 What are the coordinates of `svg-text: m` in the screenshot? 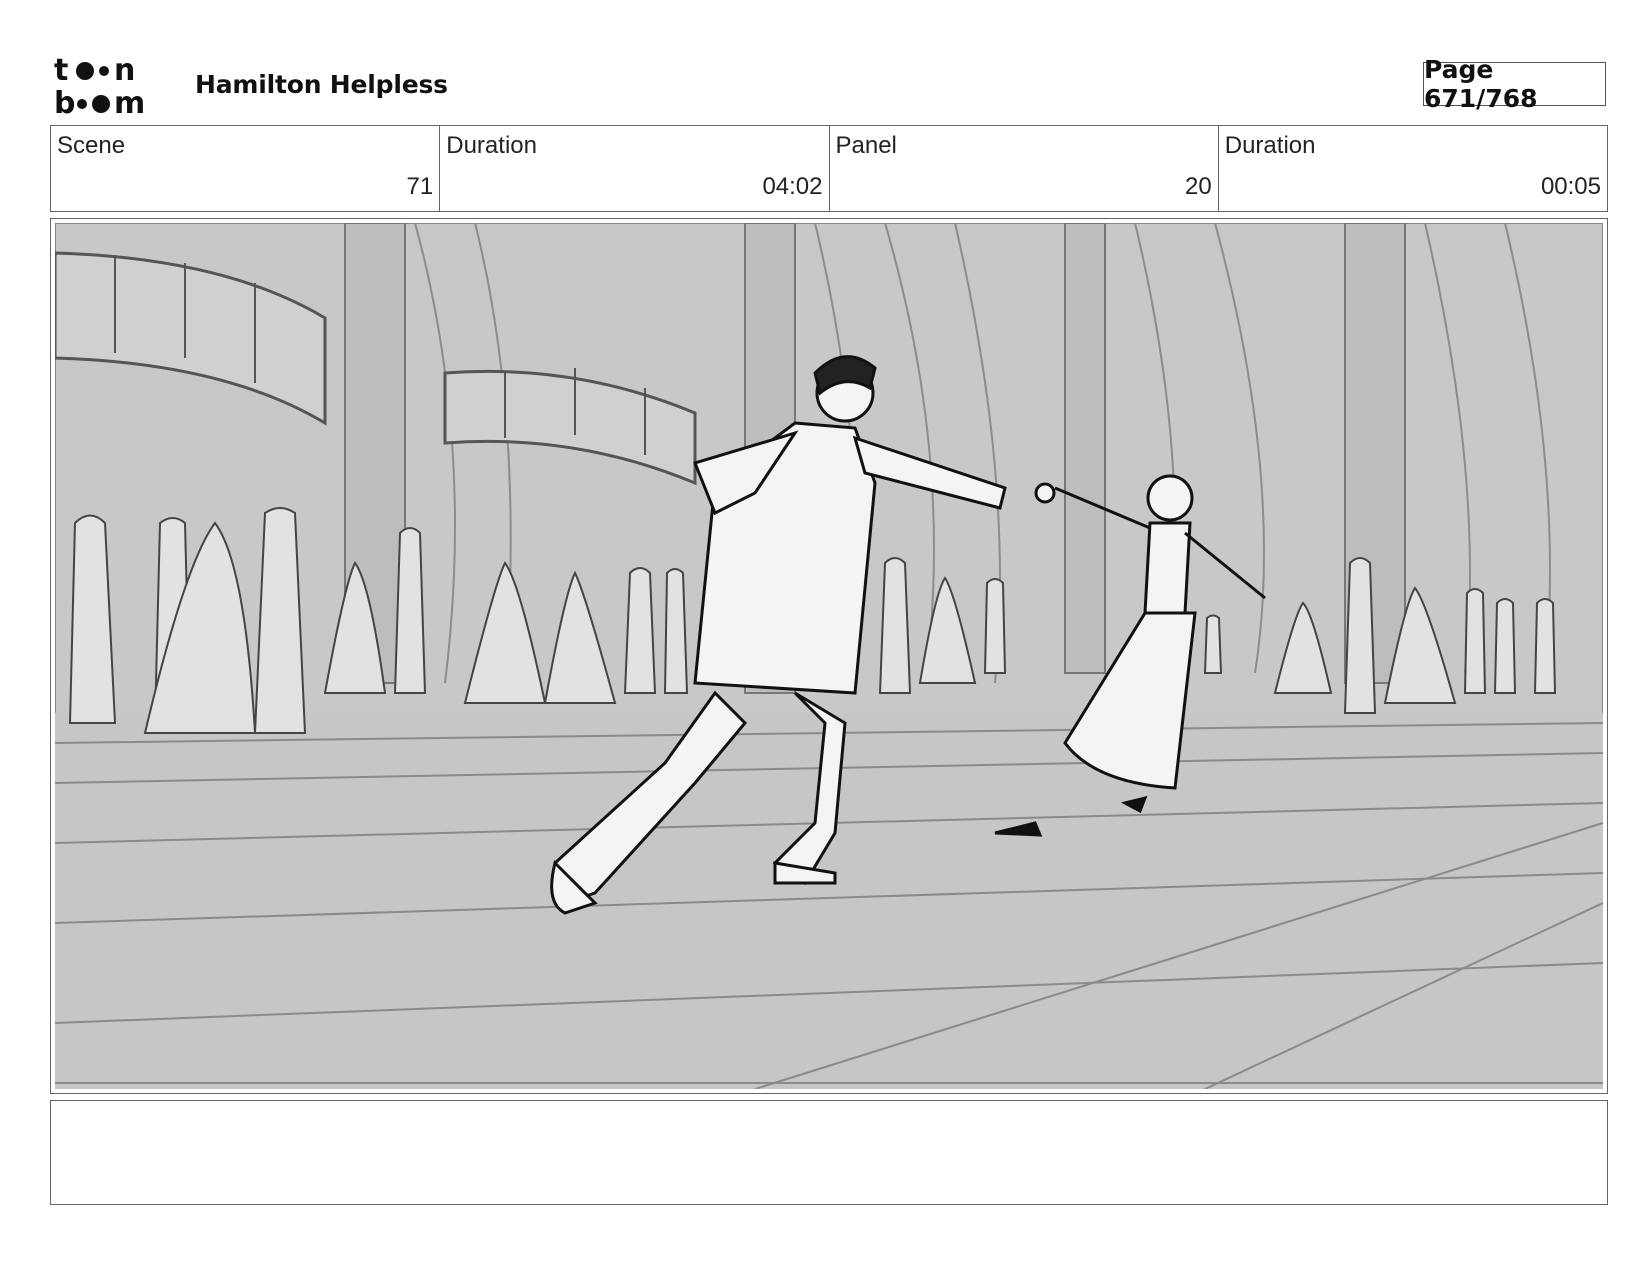 It's located at (129, 101).